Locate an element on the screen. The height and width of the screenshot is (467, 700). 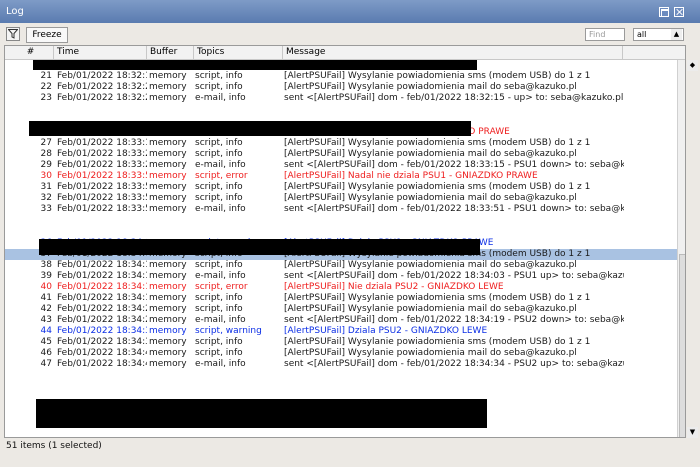
chevron-down-icon: ▲︎ is located at coordinates (676, 34).